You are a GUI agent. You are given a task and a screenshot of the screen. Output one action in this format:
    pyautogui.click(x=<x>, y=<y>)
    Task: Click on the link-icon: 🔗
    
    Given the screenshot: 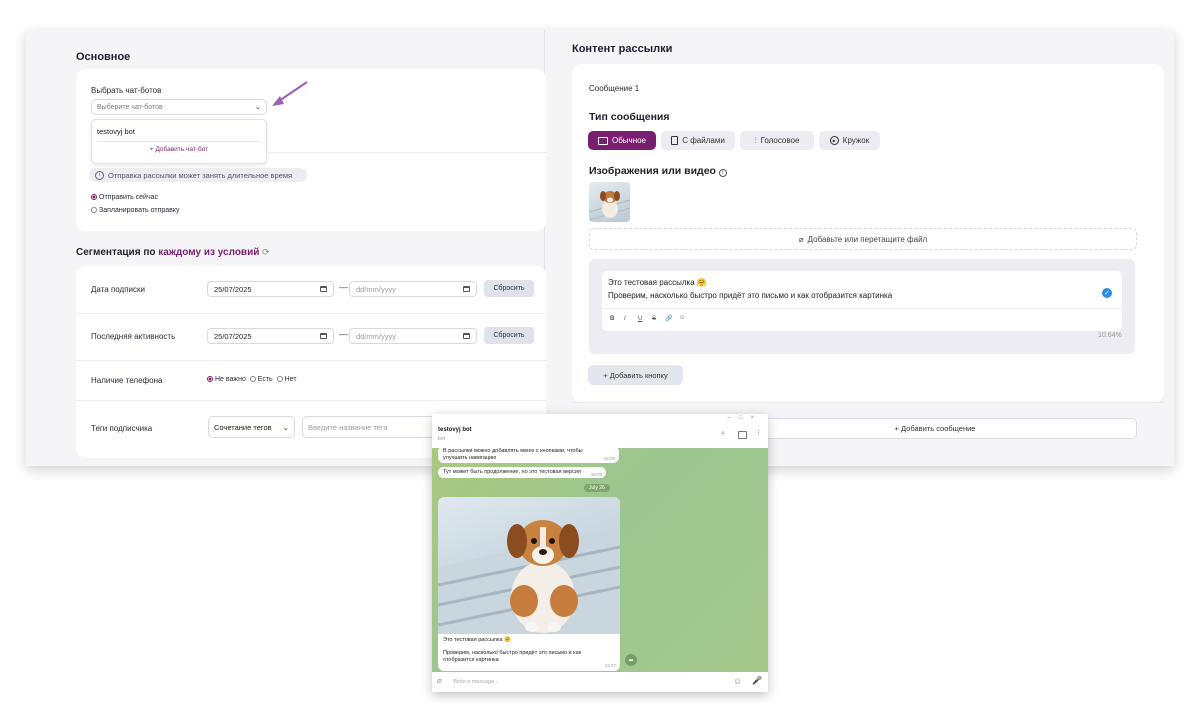 What is the action you would take?
    pyautogui.click(x=668, y=318)
    